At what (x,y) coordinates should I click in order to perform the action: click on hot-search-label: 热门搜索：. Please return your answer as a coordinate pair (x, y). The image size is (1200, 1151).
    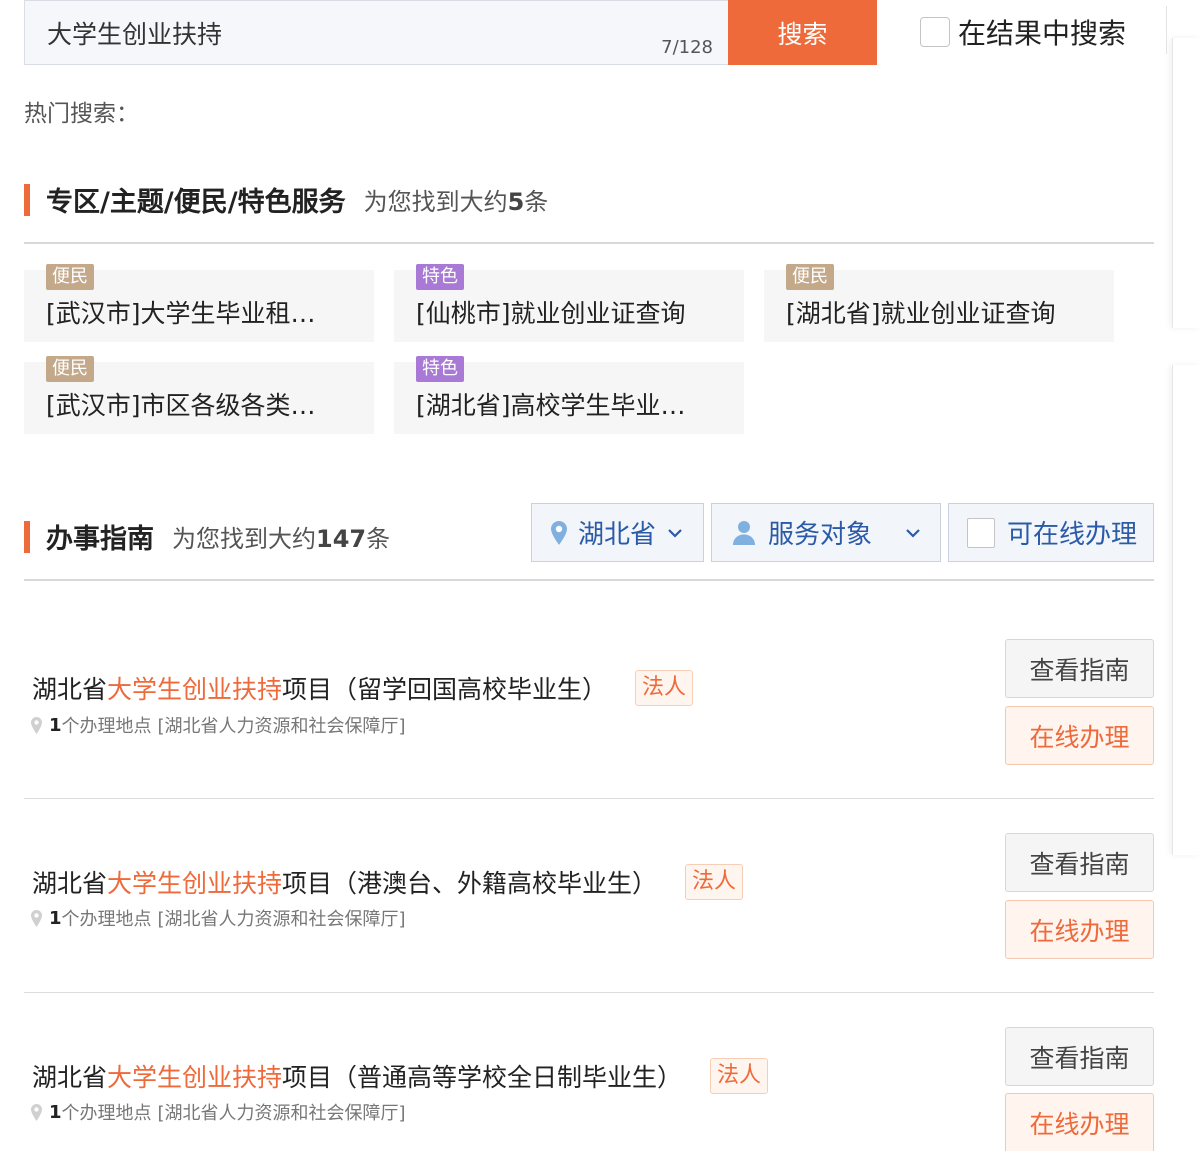
    Looking at the image, I should click on (81, 114).